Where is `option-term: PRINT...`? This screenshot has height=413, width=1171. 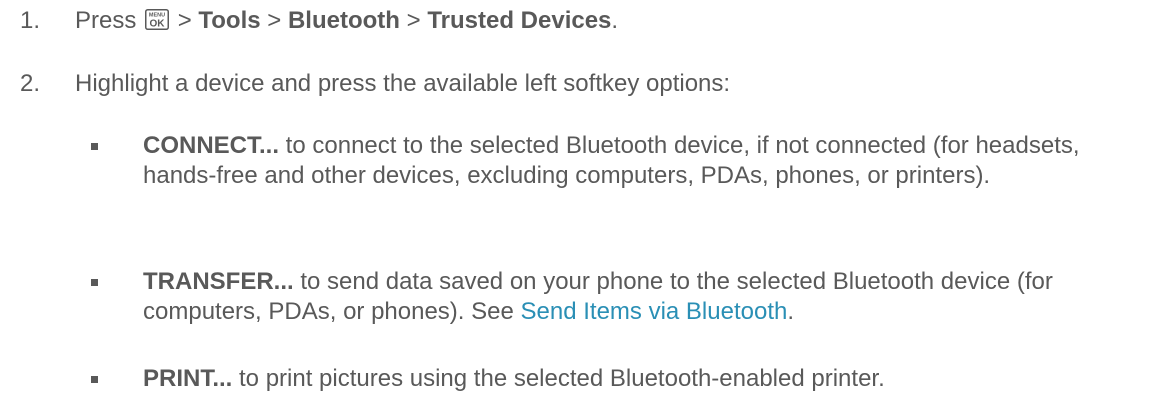
option-term: PRINT... is located at coordinates (188, 378).